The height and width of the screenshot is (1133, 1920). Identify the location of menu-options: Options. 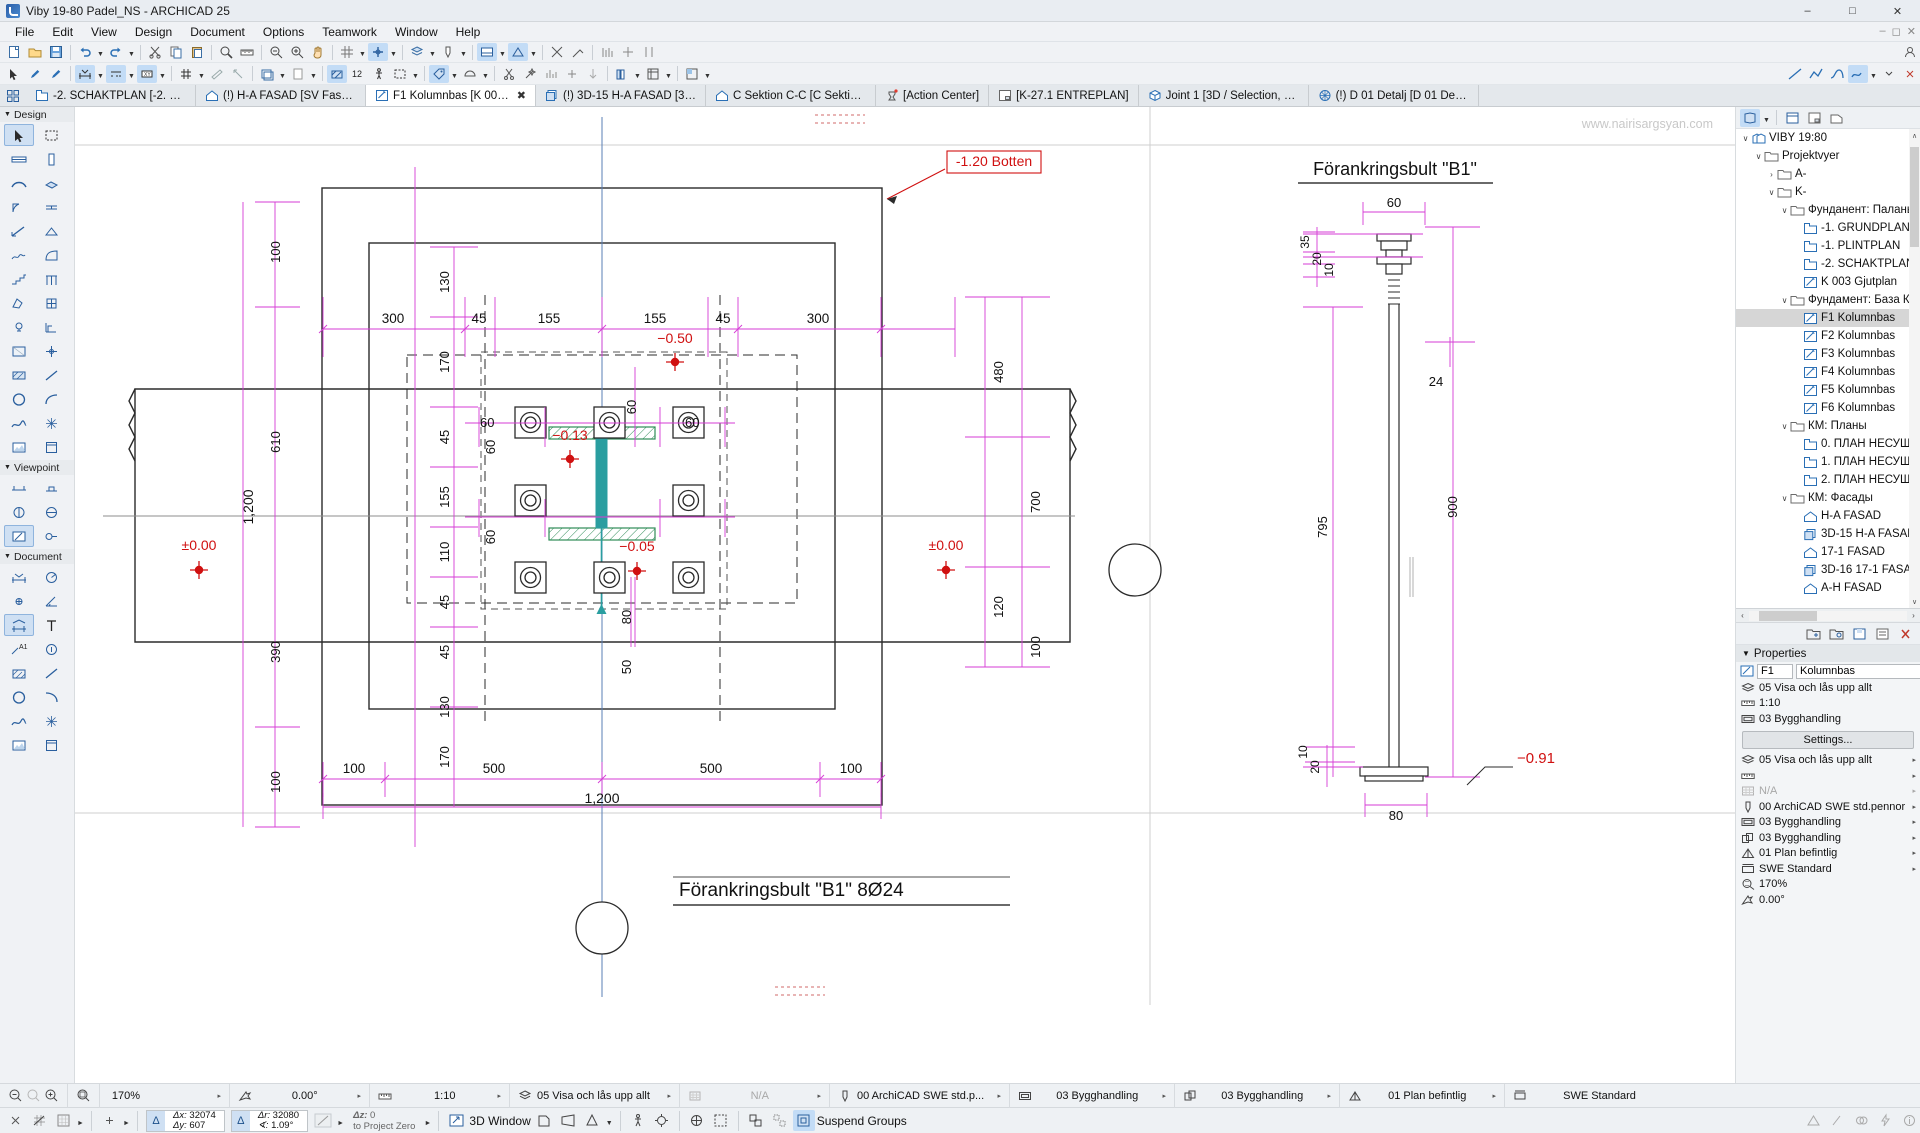
(283, 32).